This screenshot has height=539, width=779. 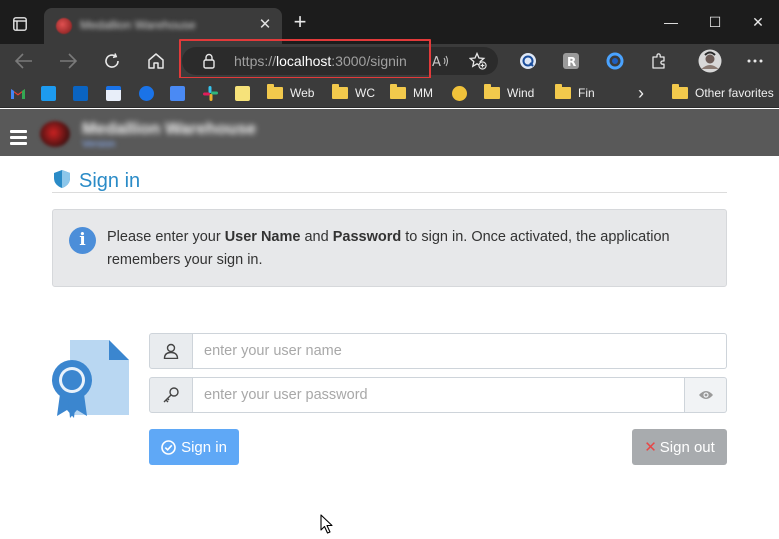 I want to click on shield-icon, so click(x=62, y=181).